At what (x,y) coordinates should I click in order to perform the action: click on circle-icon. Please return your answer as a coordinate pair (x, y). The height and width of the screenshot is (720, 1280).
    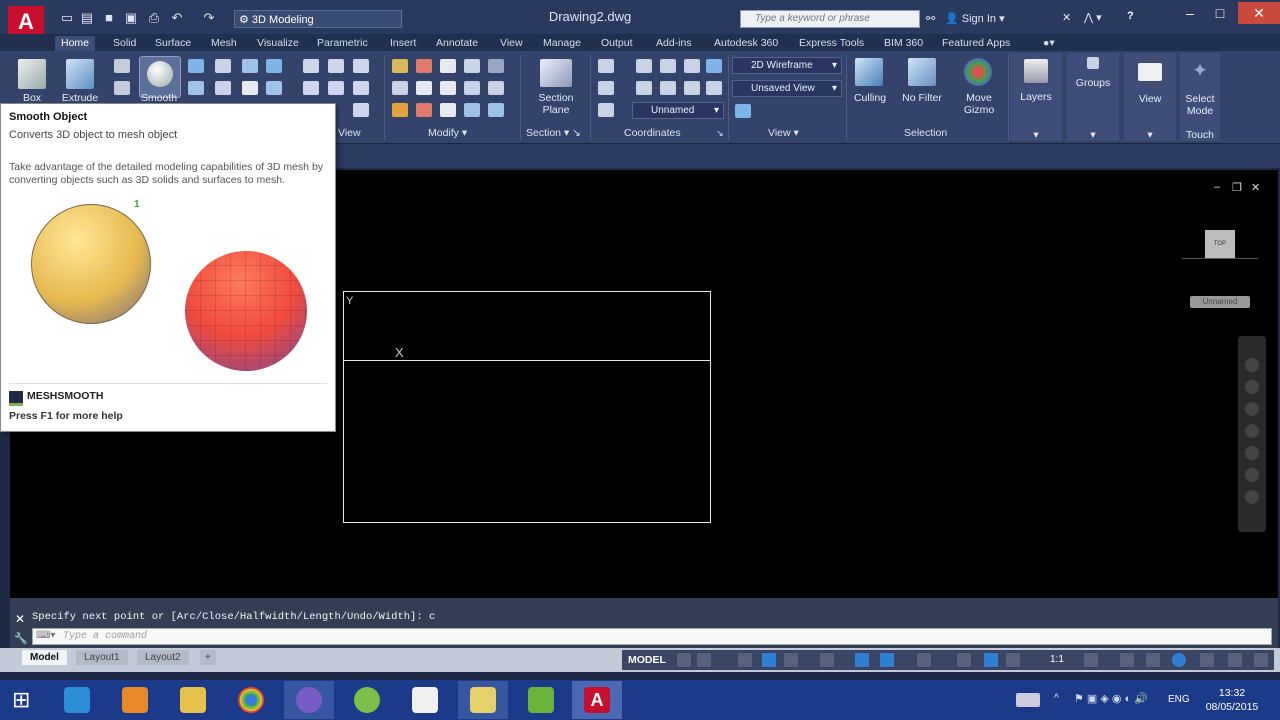
    Looking at the image, I should click on (311, 88).